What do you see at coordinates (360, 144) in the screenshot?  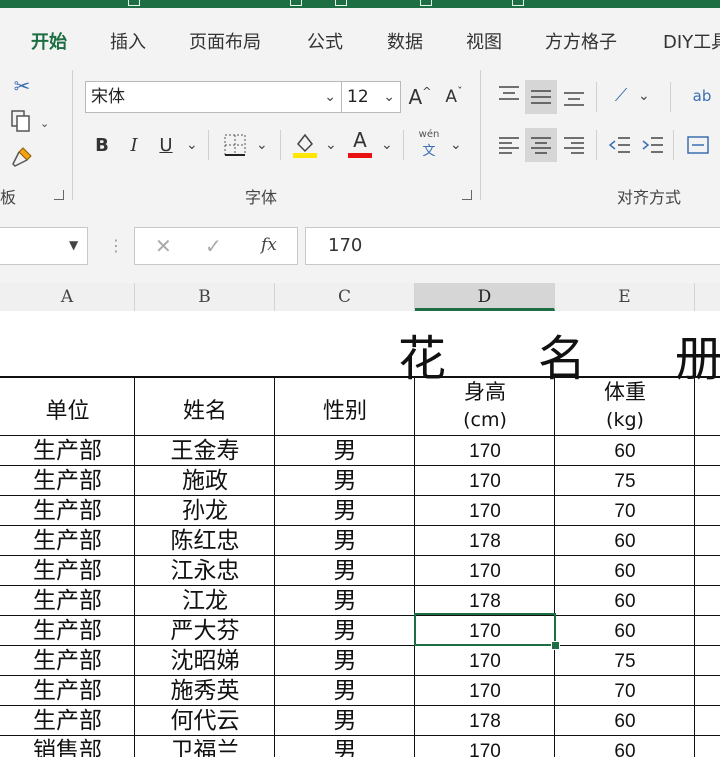 I see `font-color-button: A` at bounding box center [360, 144].